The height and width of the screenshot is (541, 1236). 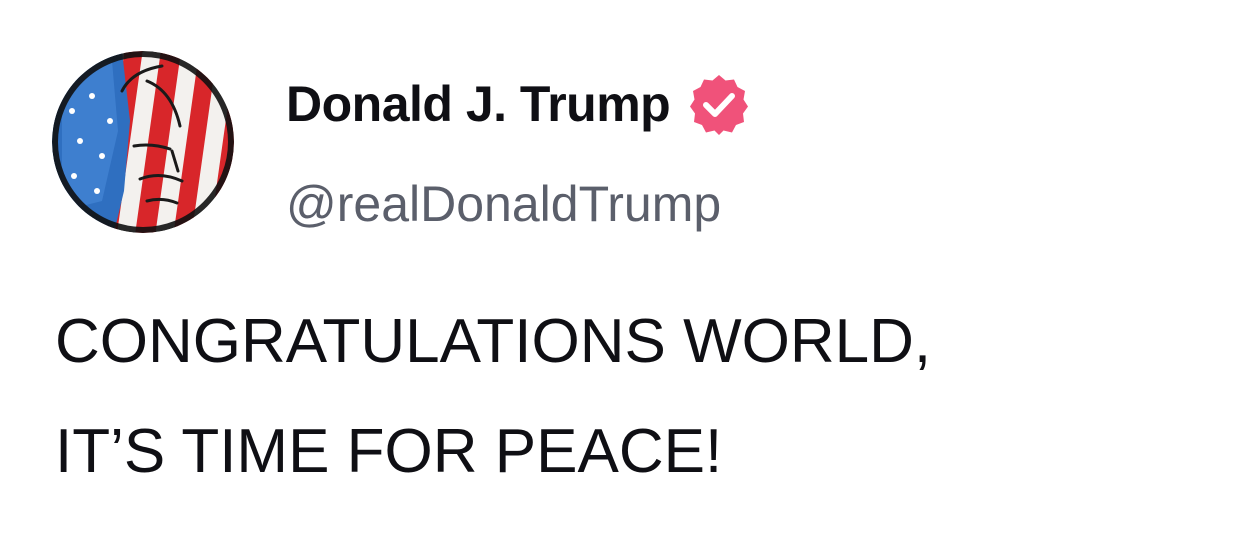 I want to click on author-avatar, so click(x=143, y=142).